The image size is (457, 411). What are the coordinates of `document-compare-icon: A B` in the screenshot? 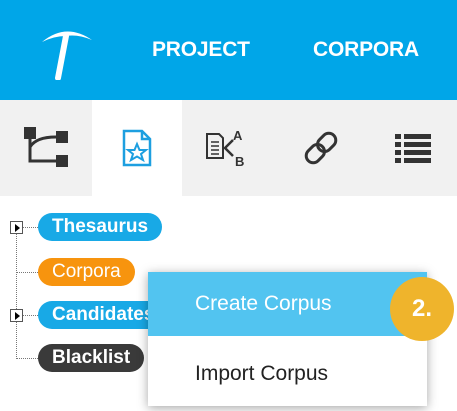 It's located at (225, 148).